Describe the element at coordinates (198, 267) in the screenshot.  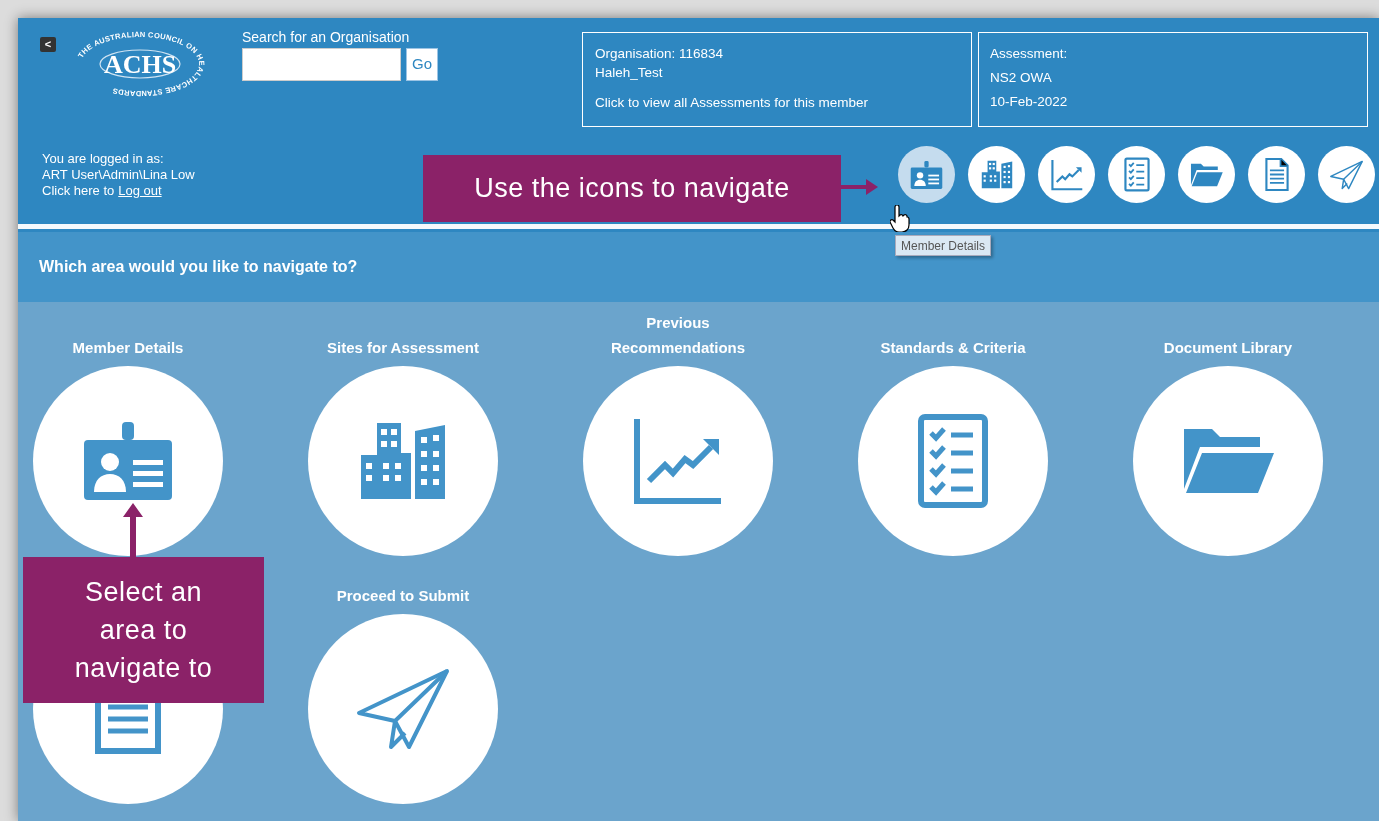
I see `prompt-text: Which area would you like to navigate to?` at that location.